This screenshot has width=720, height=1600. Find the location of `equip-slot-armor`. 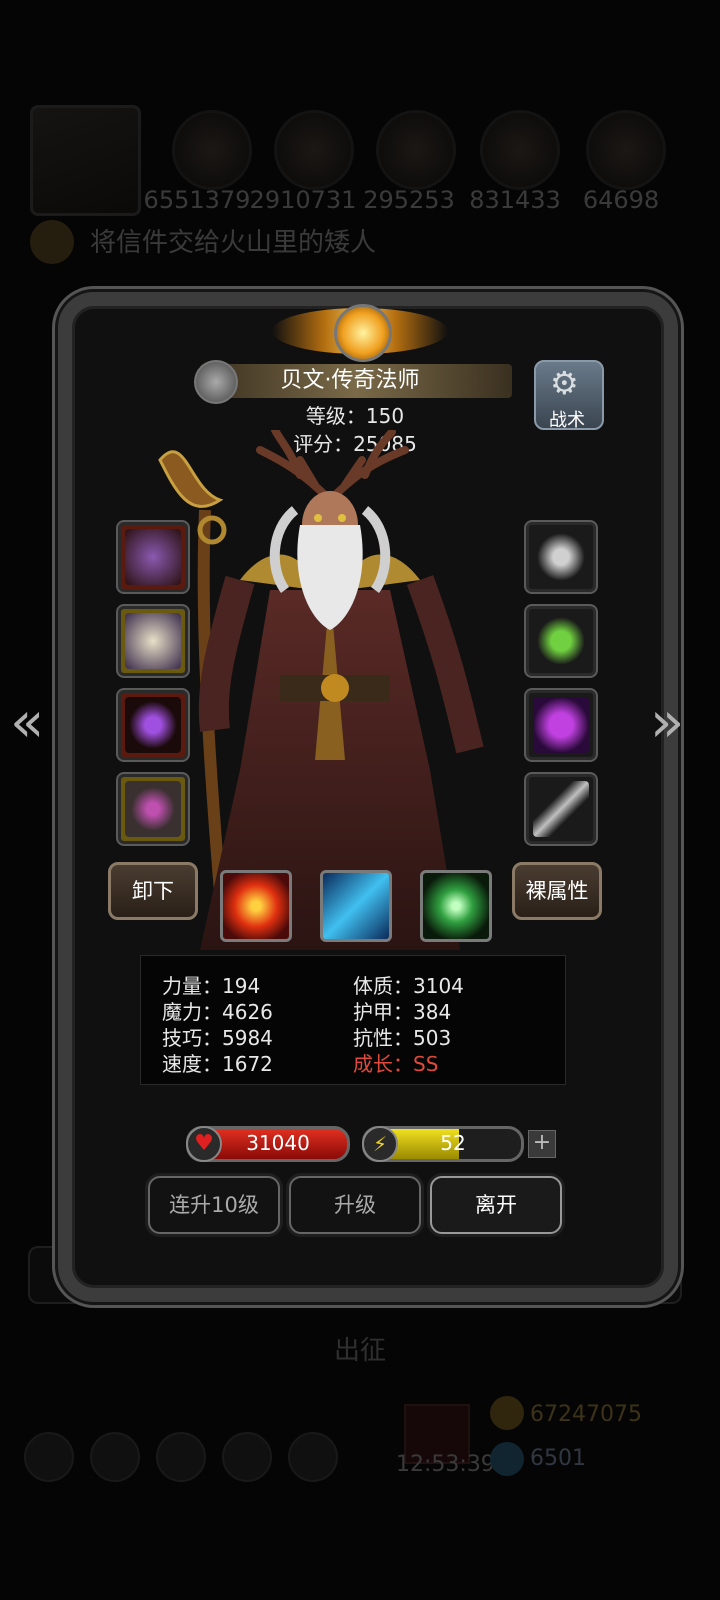

equip-slot-armor is located at coordinates (153, 641).